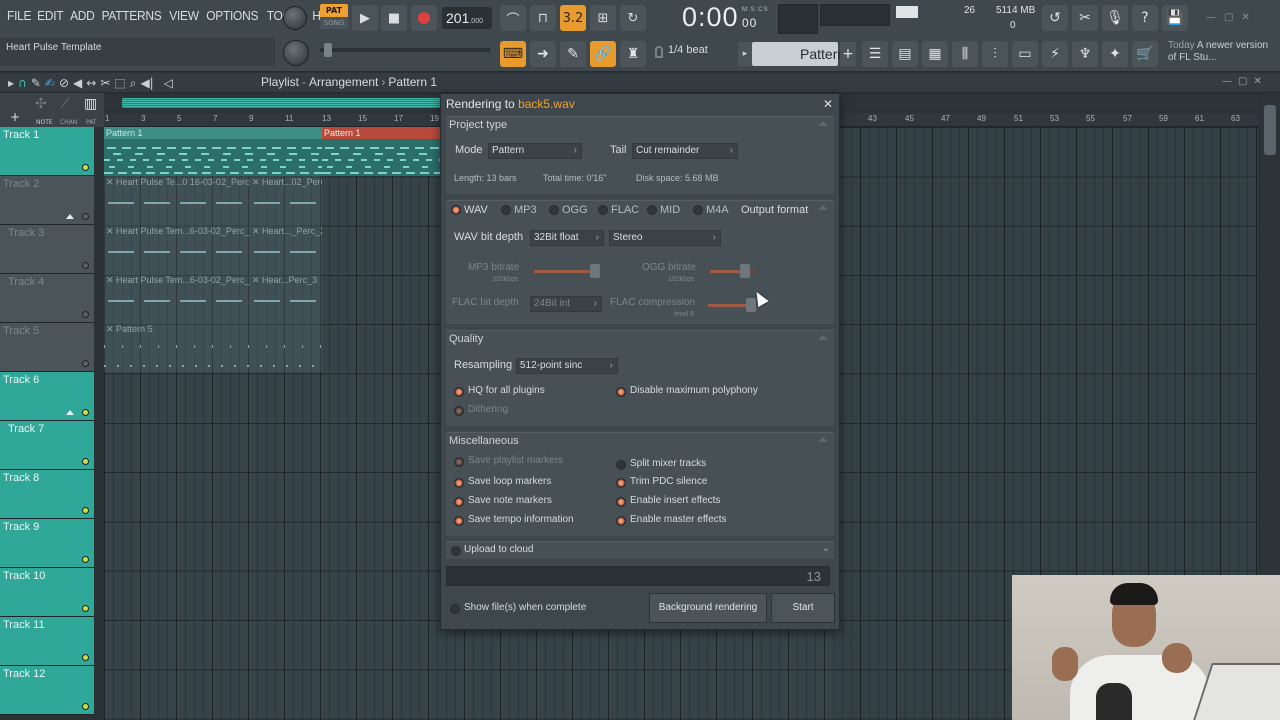 The height and width of the screenshot is (720, 1280). What do you see at coordinates (455, 609) in the screenshot?
I see `show-files-checkbox` at bounding box center [455, 609].